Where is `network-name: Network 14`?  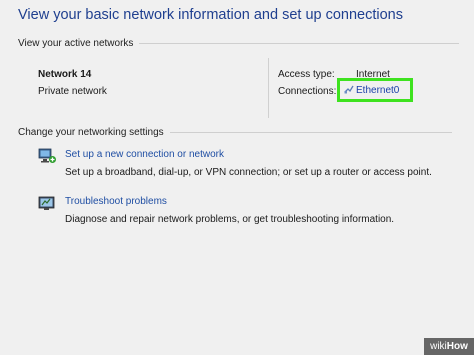
network-name: Network 14 is located at coordinates (65, 74).